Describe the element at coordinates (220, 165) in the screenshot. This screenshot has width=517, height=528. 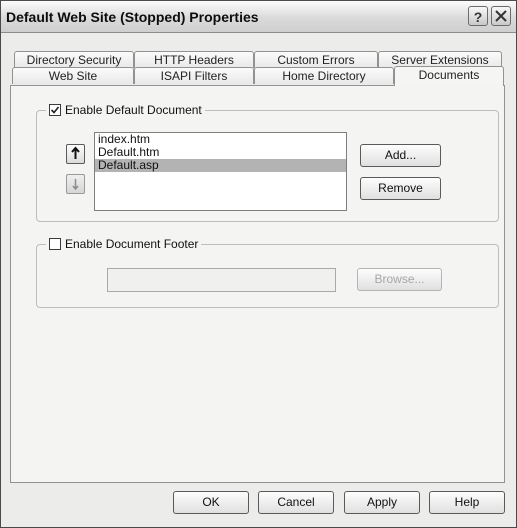
I see `list-item-selected: Default.asp` at that location.